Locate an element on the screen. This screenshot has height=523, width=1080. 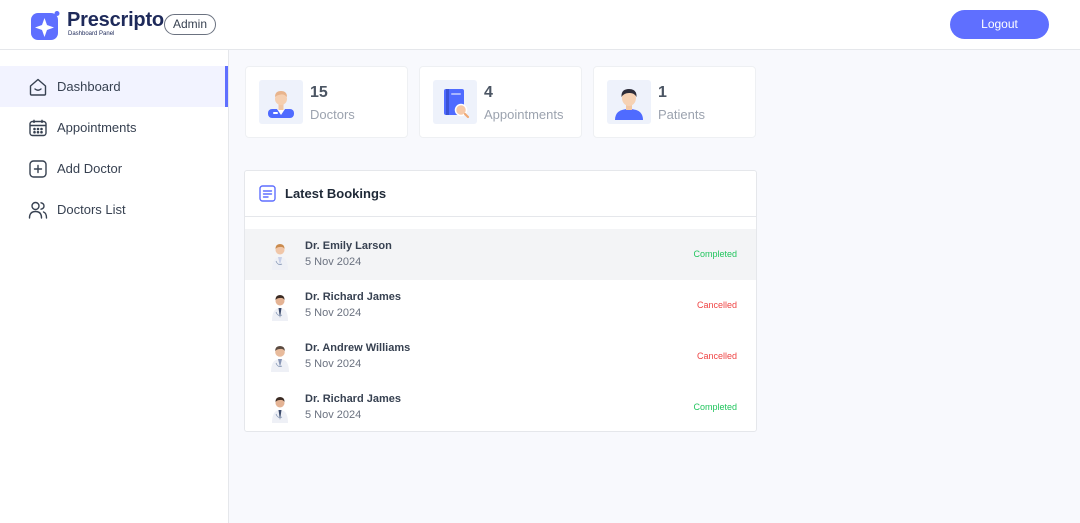
booking-row: Dr. Andrew Williams 5 Nov 2024 Cancelled is located at coordinates (500, 356).